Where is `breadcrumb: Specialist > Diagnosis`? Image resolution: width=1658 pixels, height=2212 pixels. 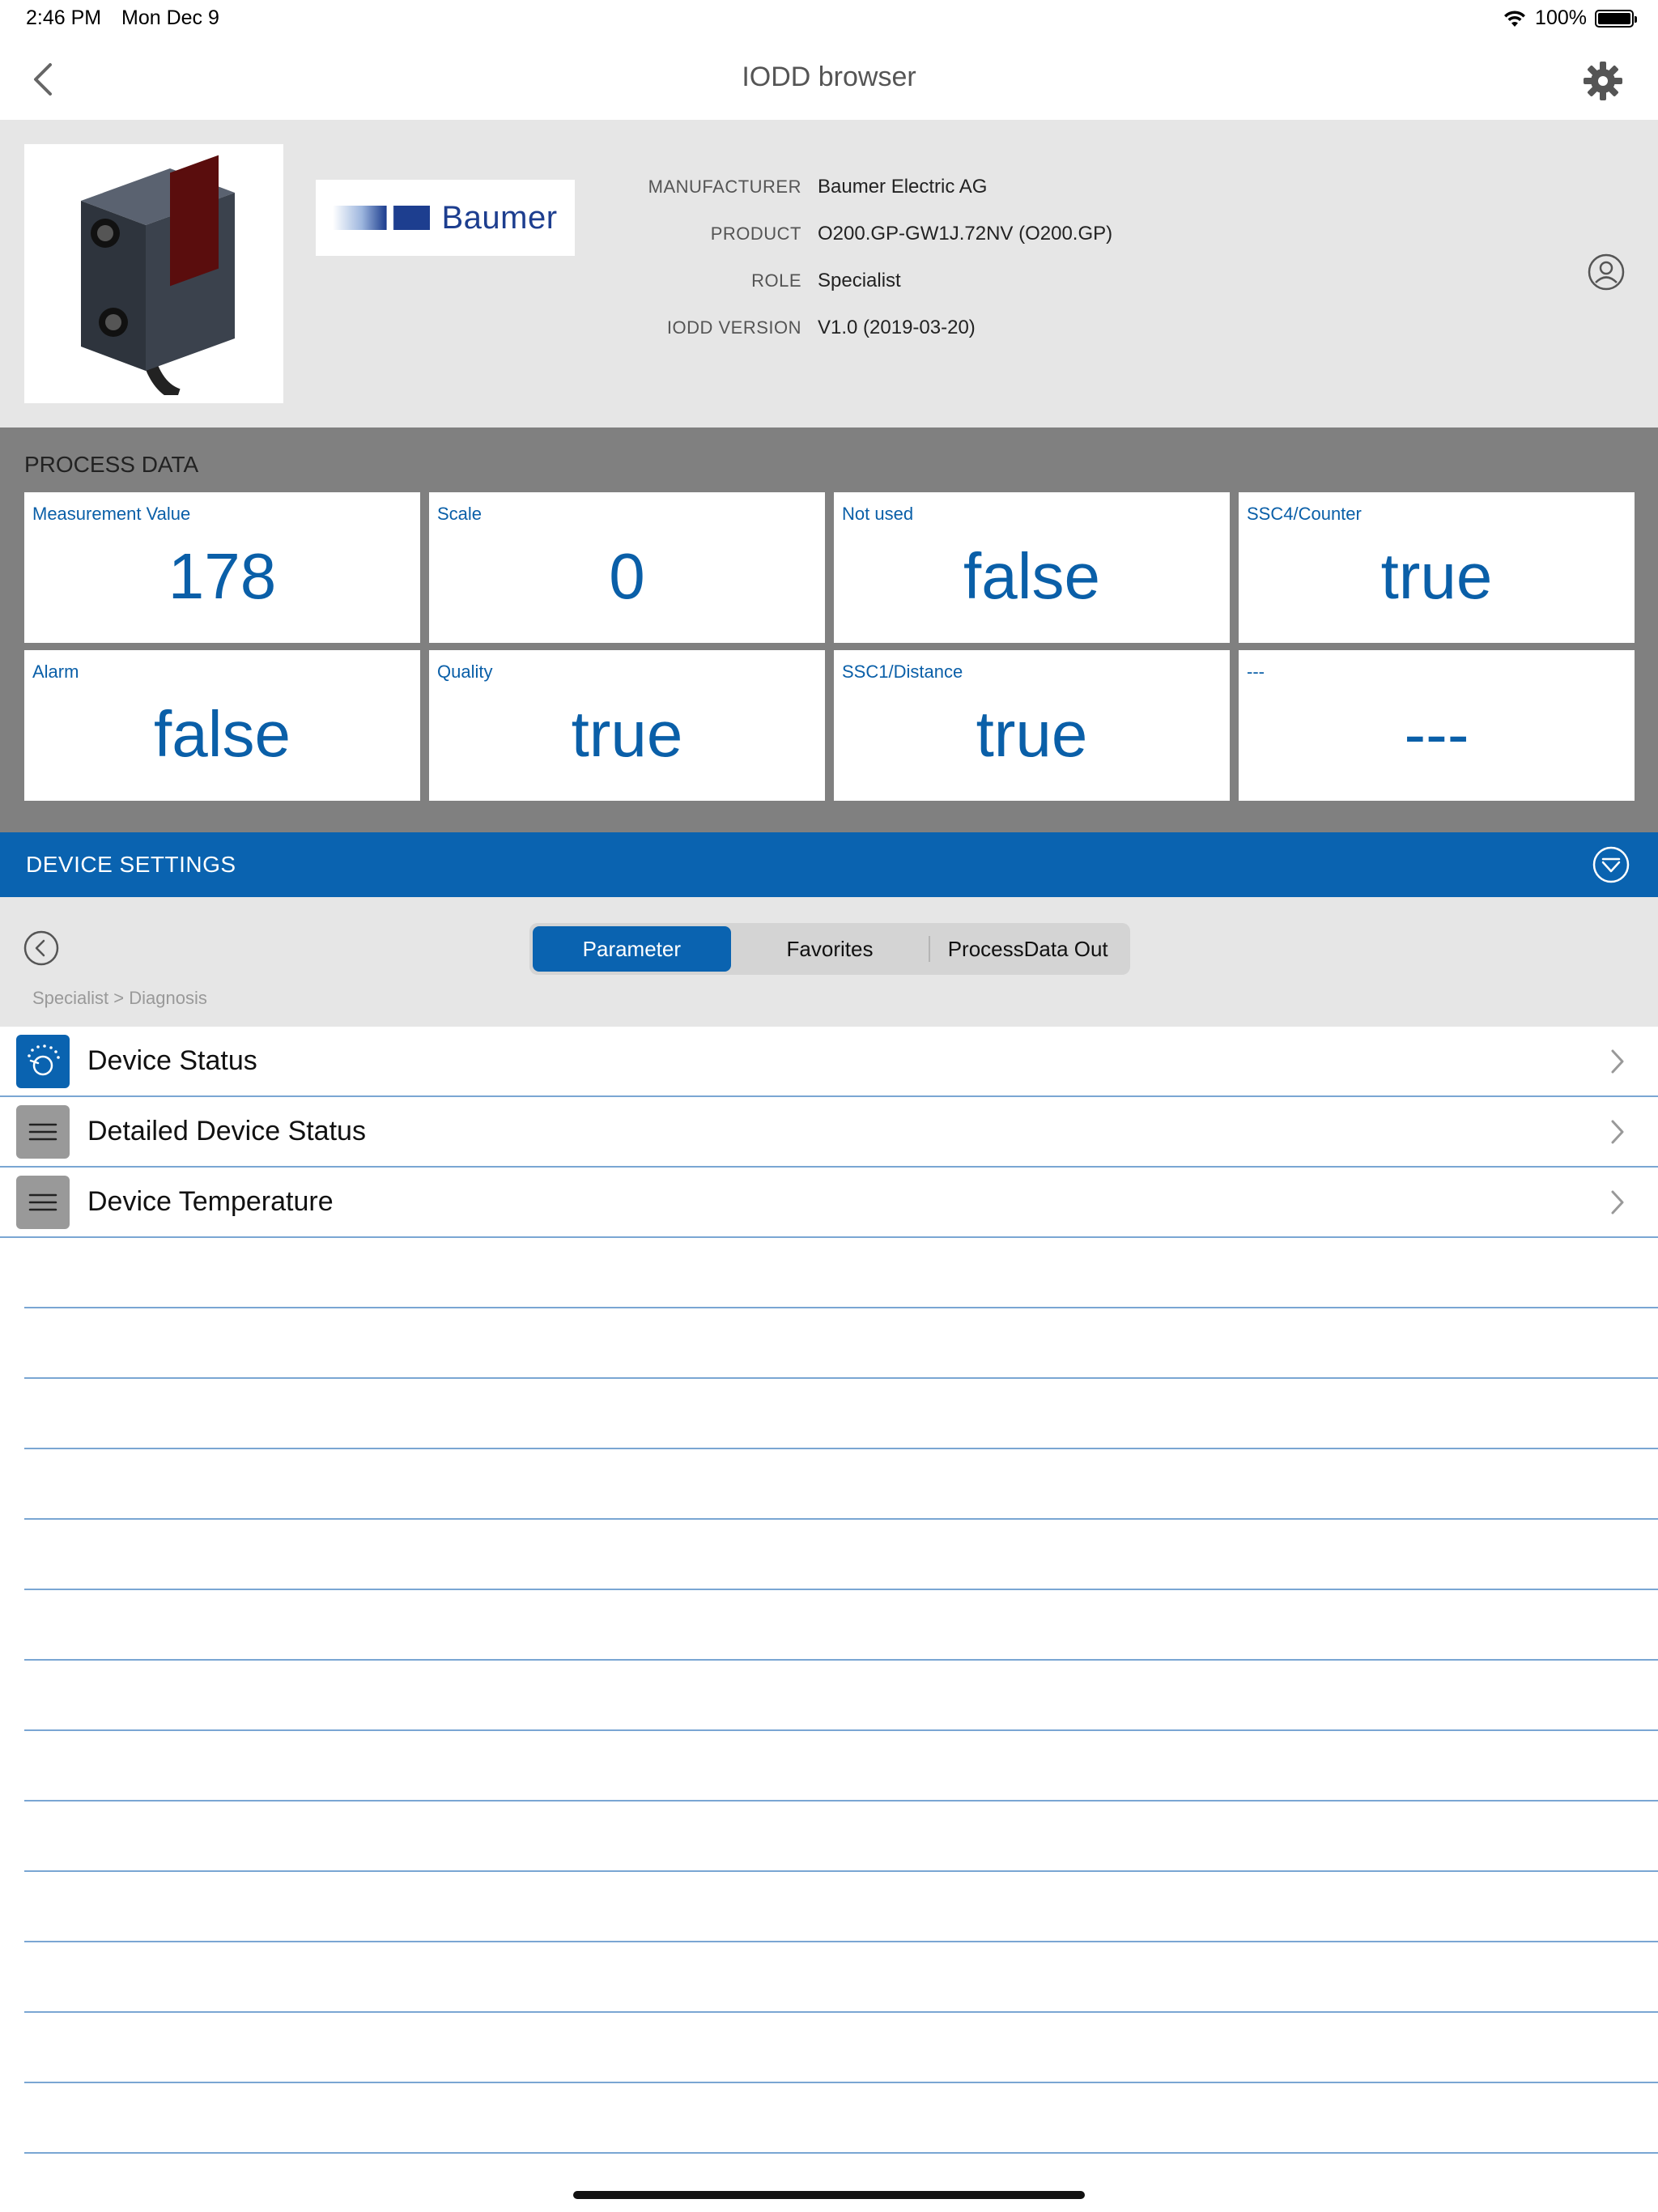
breadcrumb: Specialist > Diagnosis is located at coordinates (119, 998).